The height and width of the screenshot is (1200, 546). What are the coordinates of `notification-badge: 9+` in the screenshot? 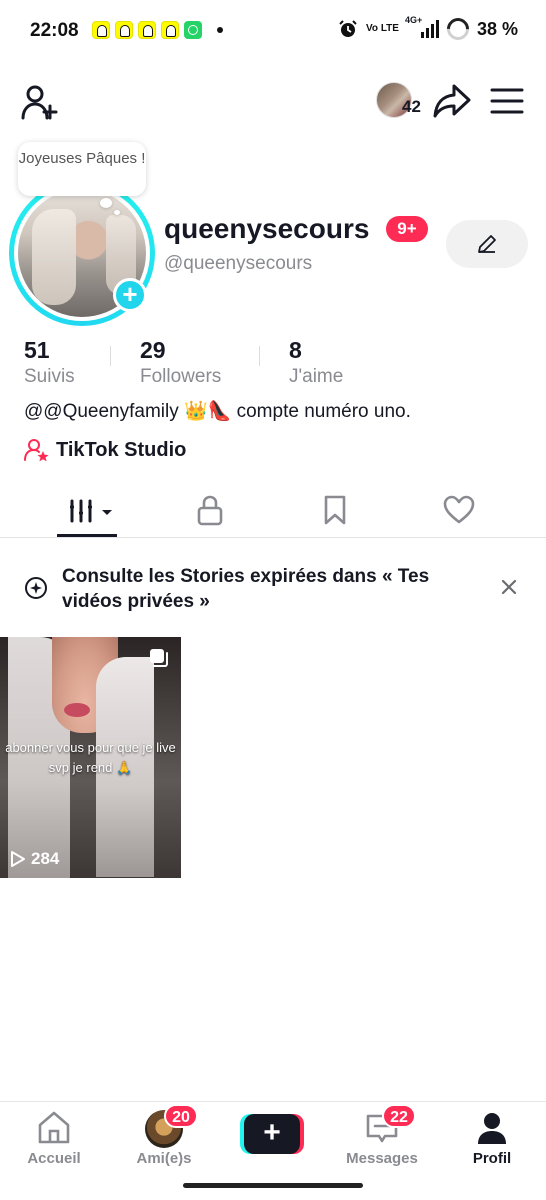 It's located at (407, 229).